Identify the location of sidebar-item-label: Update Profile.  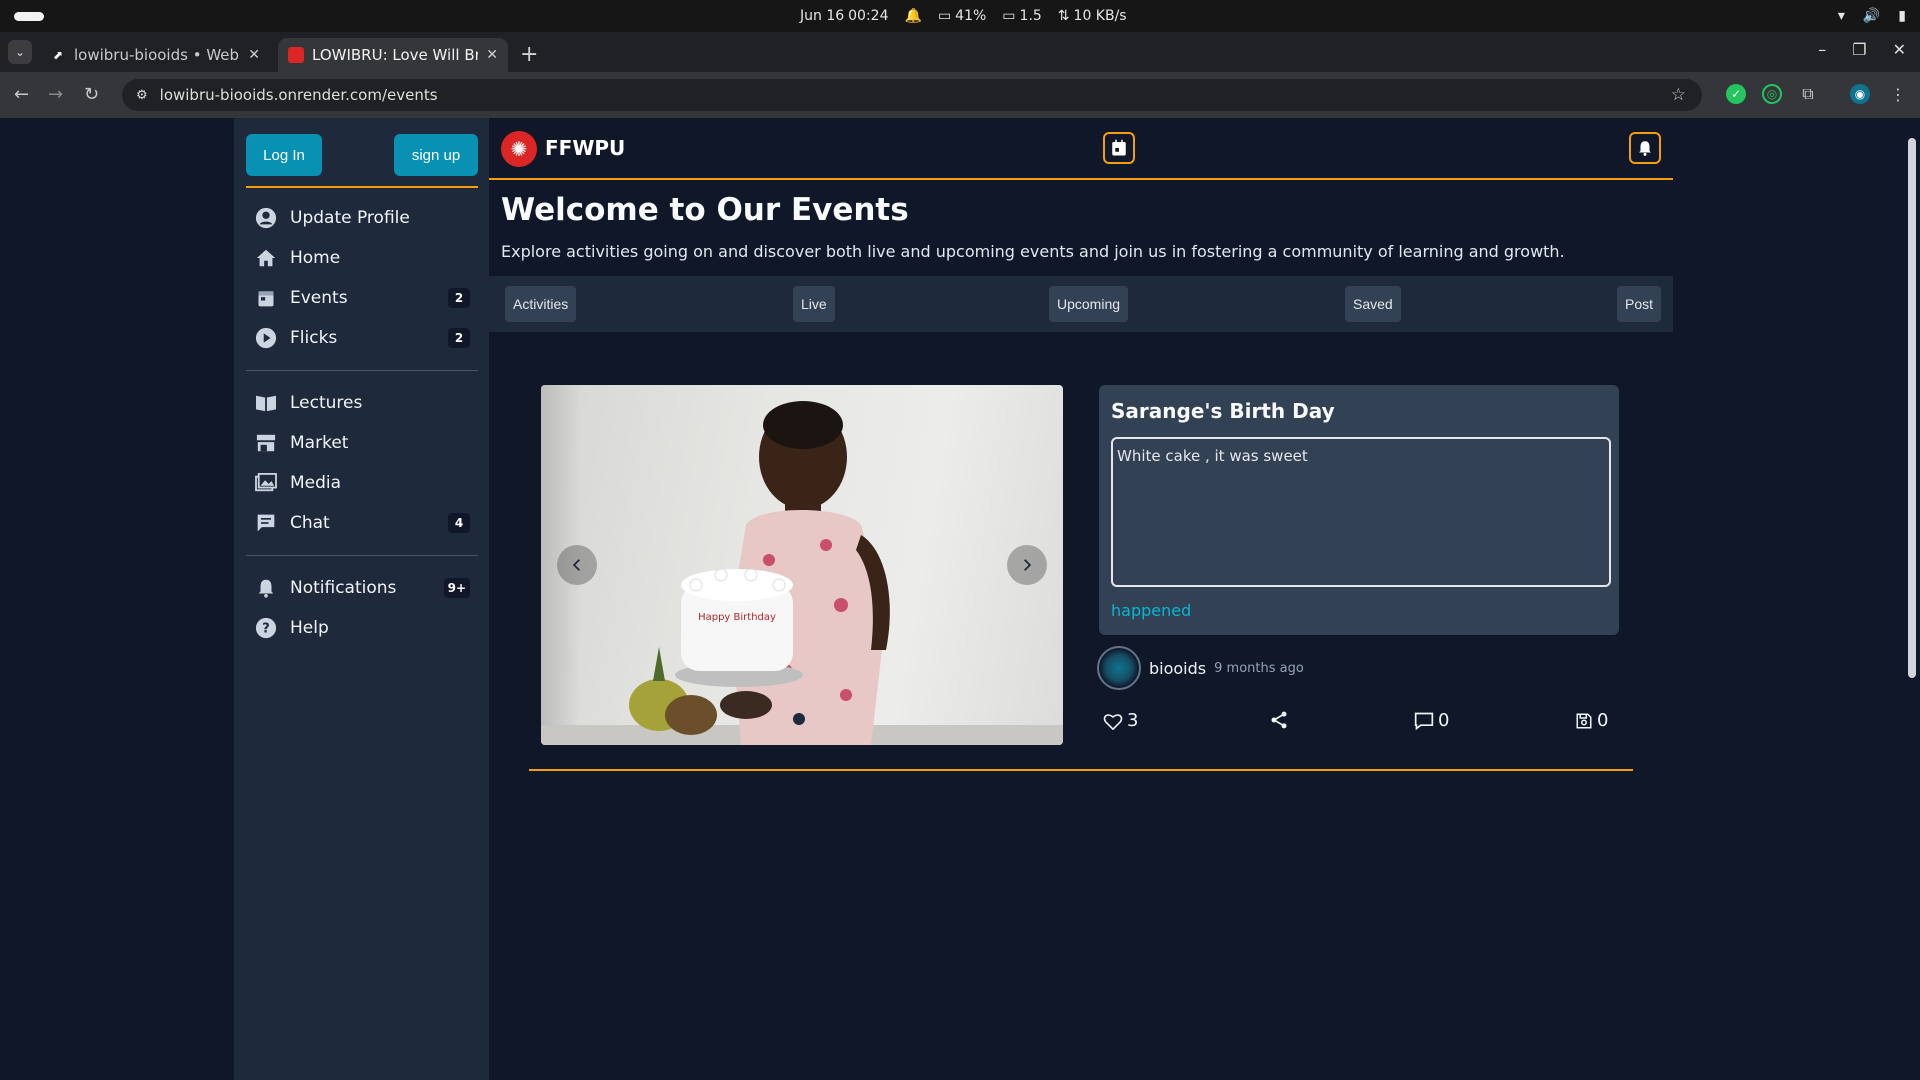
(350, 218).